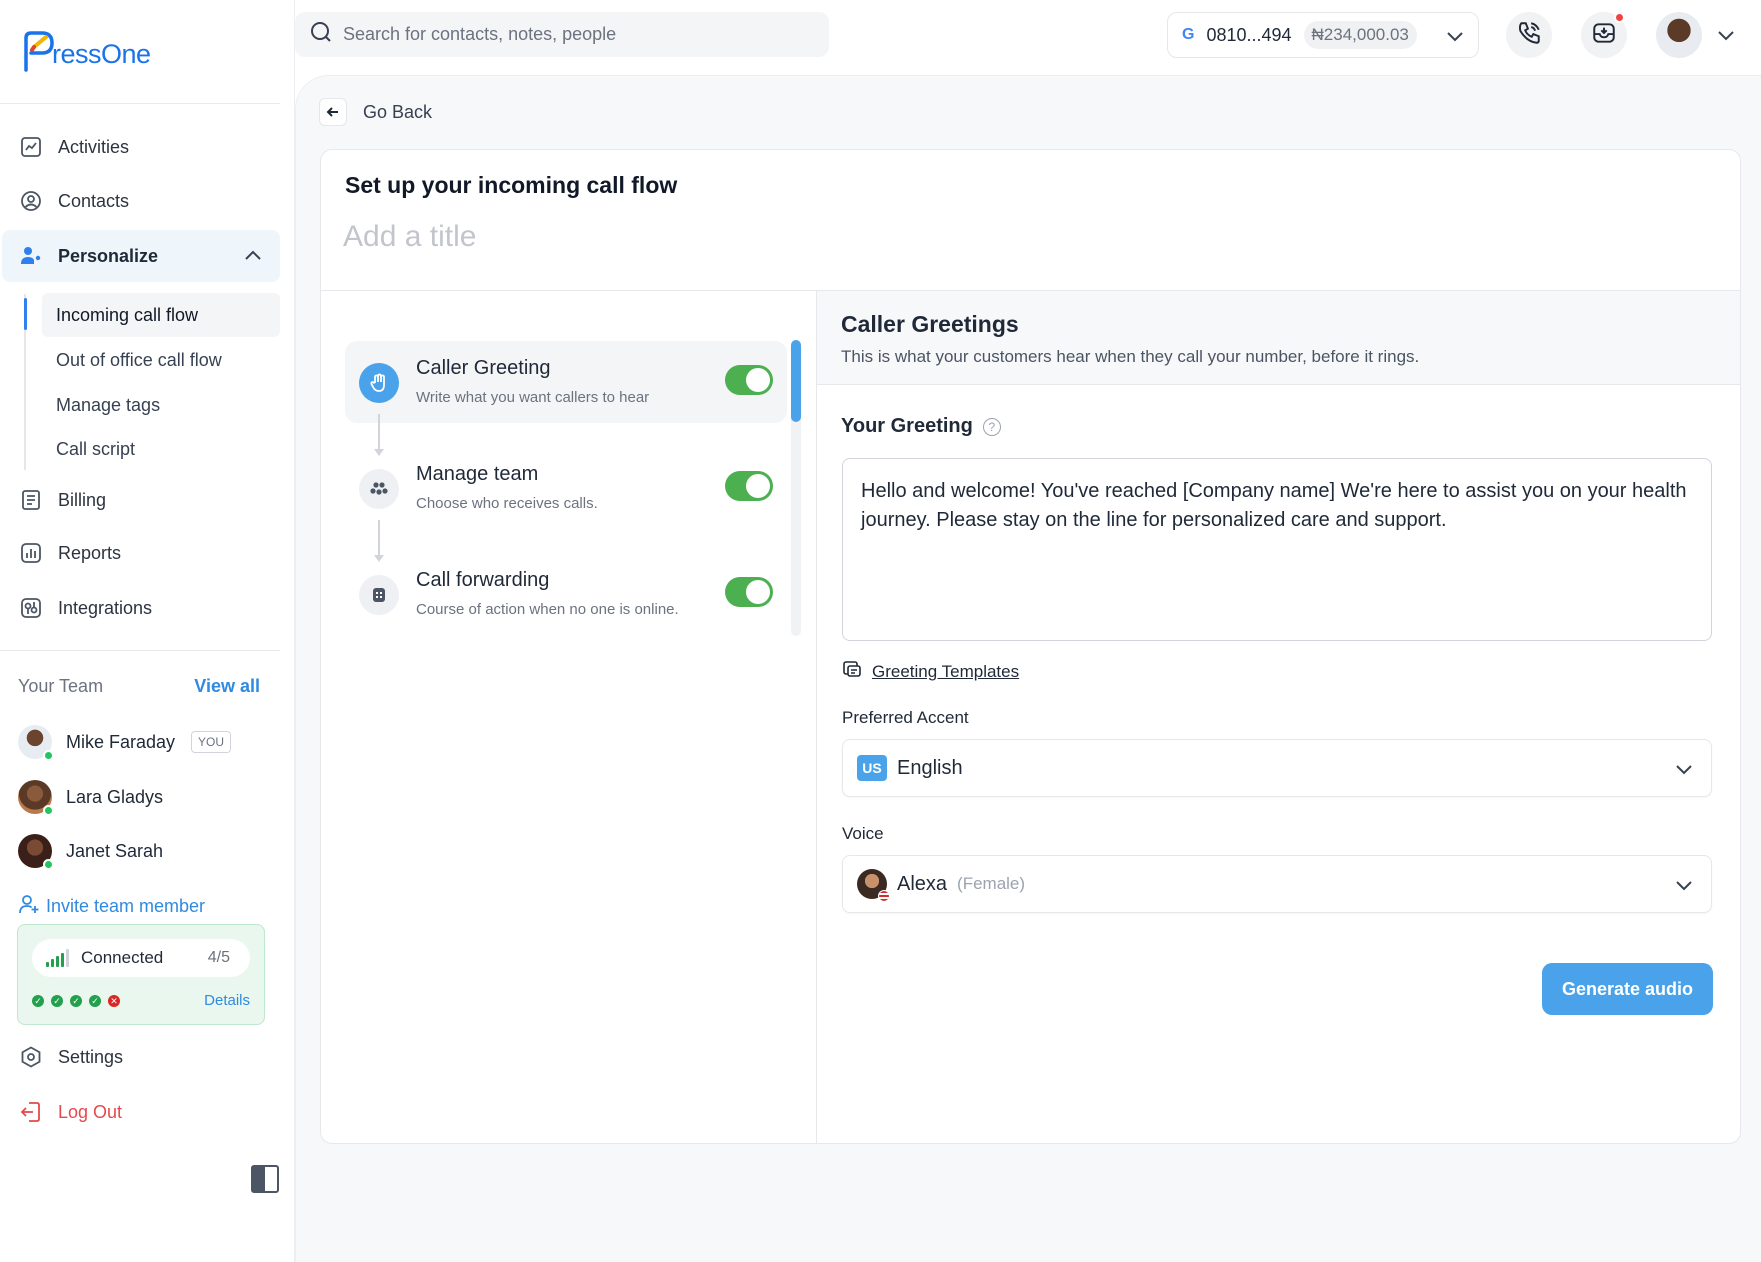  Describe the element at coordinates (930, 671) in the screenshot. I see `greeting-templates-link: Greeting Templates` at that location.